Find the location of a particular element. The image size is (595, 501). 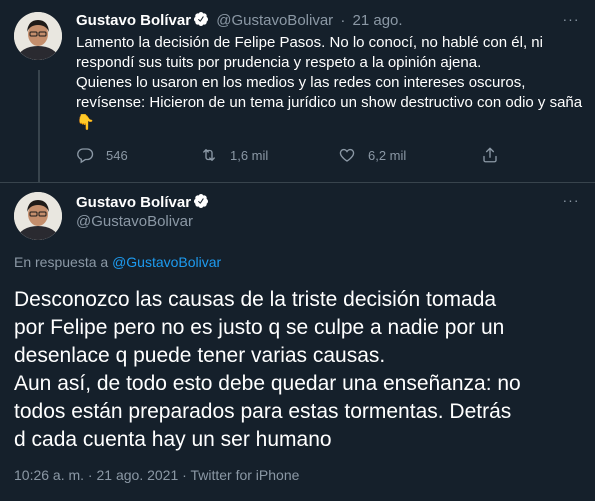

retweet-button: 1,6 mil is located at coordinates (234, 155).